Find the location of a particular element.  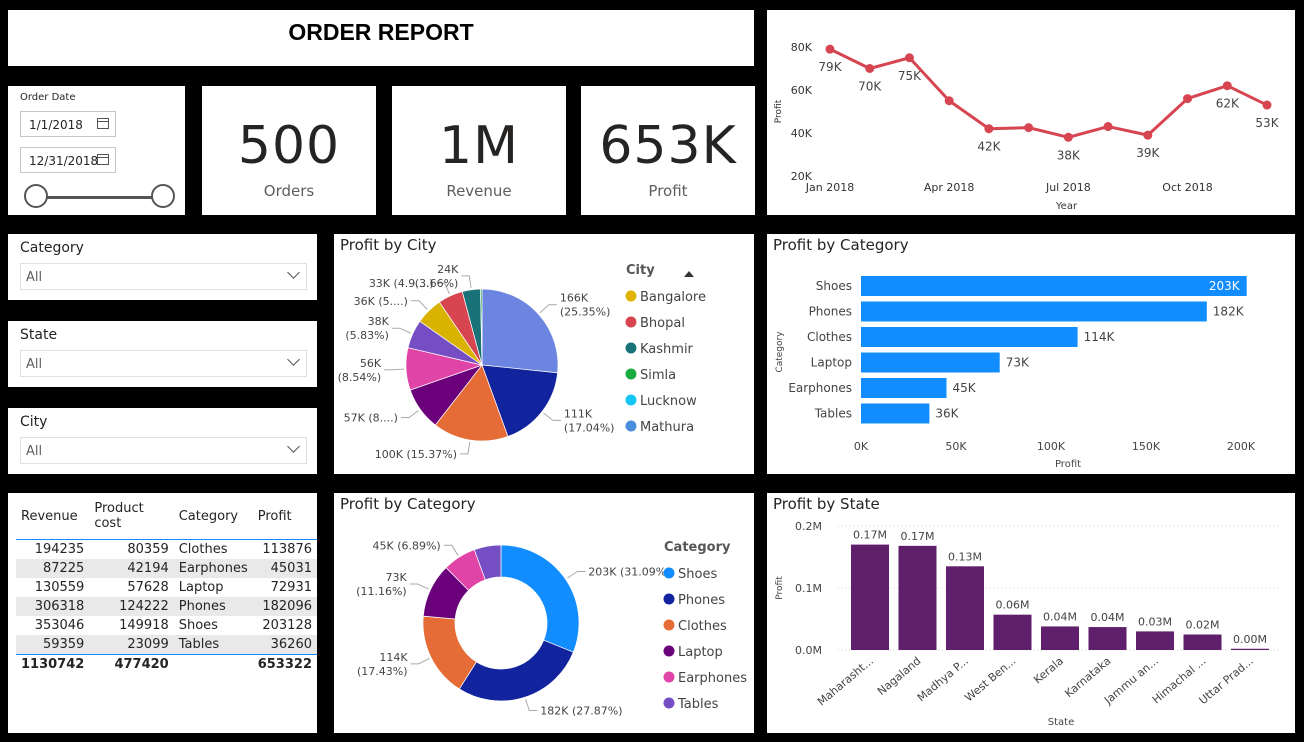

y-axis-title: Profit is located at coordinates (780, 588).